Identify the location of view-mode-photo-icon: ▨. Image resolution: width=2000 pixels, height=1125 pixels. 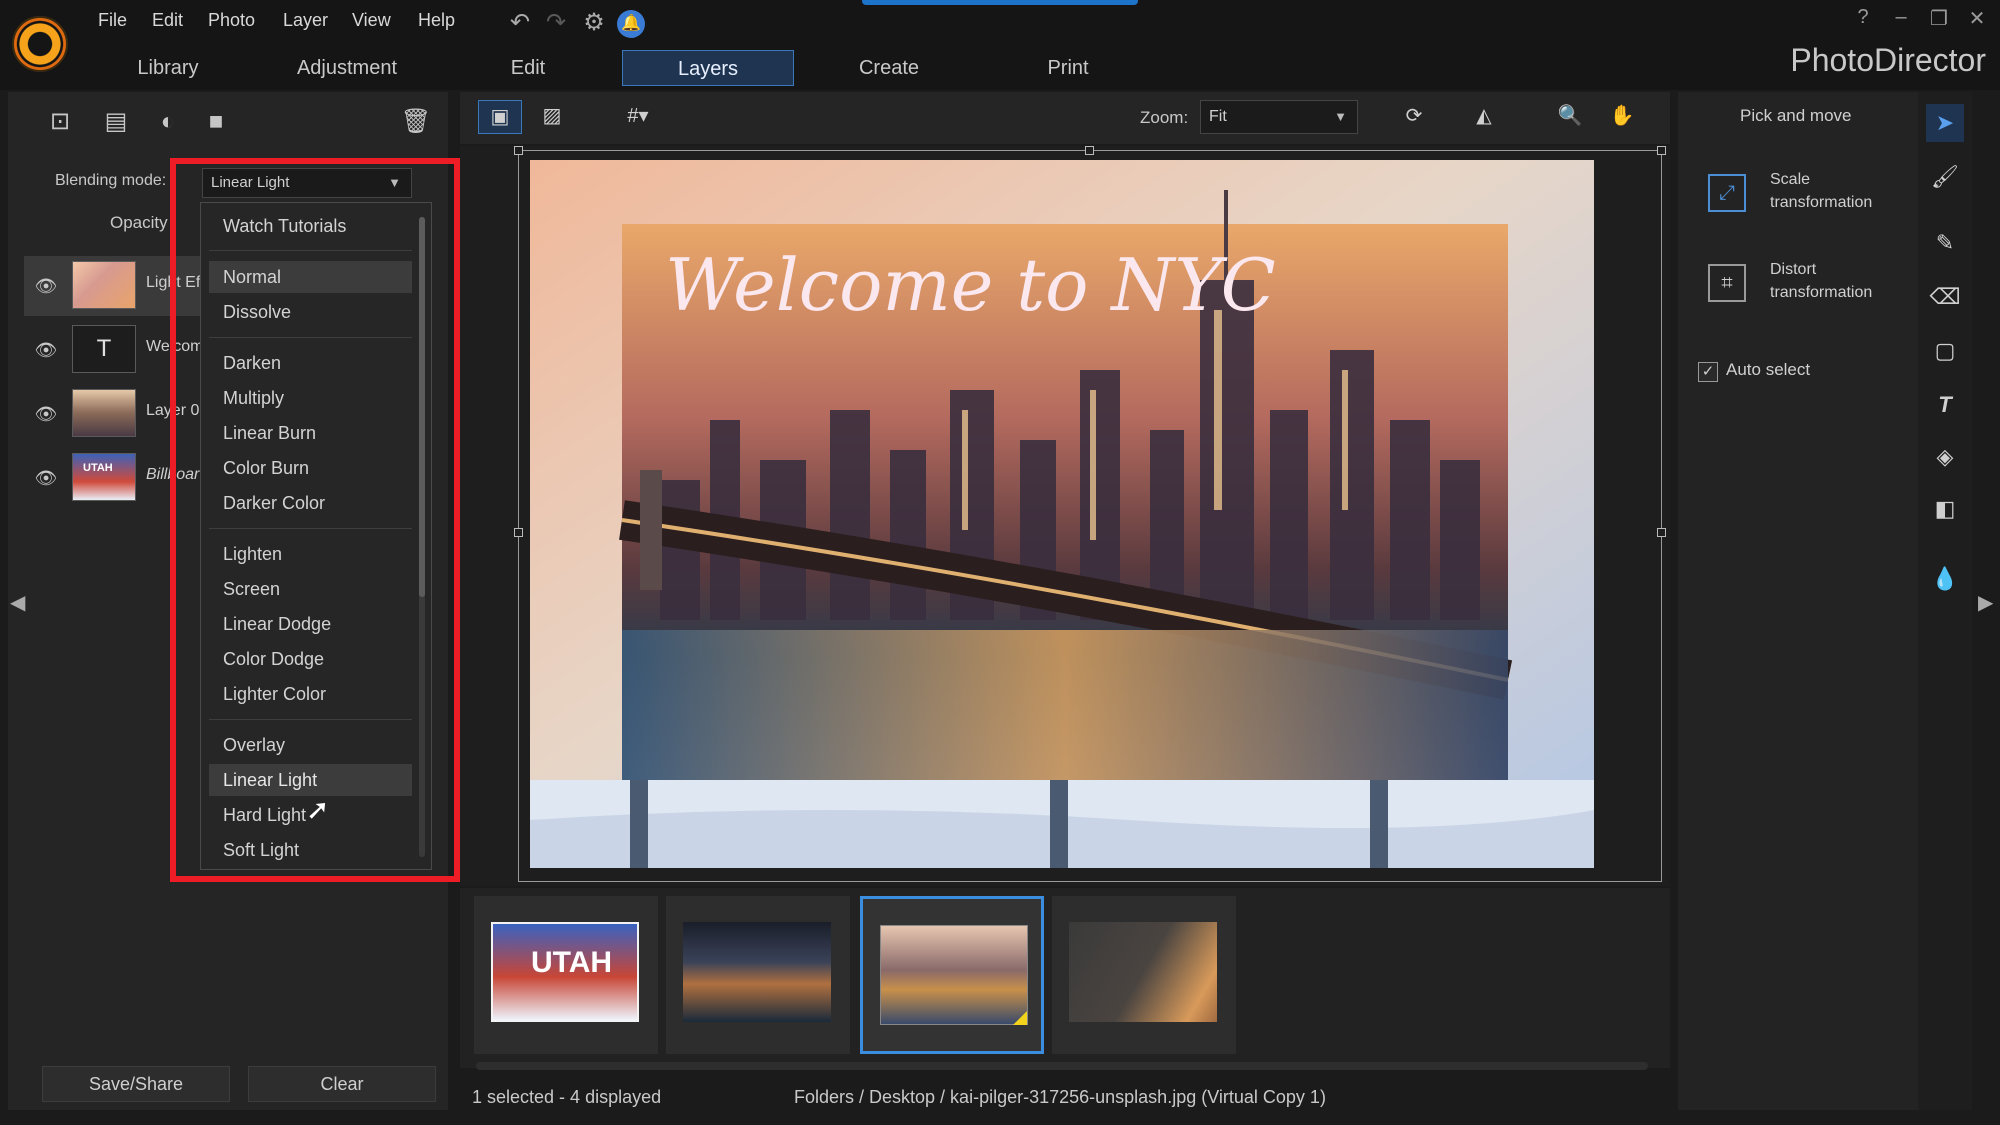
(552, 117).